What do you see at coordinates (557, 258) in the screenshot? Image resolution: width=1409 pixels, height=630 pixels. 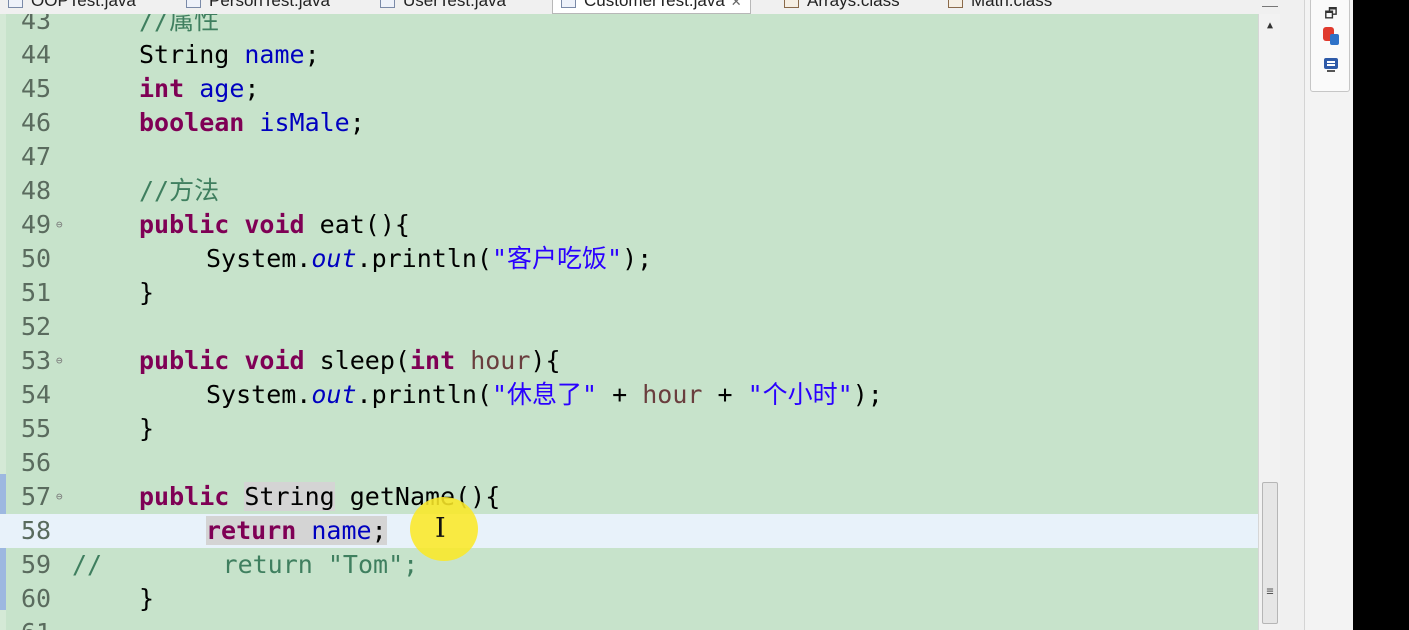 I see `string-literal: "客户吃饭"` at bounding box center [557, 258].